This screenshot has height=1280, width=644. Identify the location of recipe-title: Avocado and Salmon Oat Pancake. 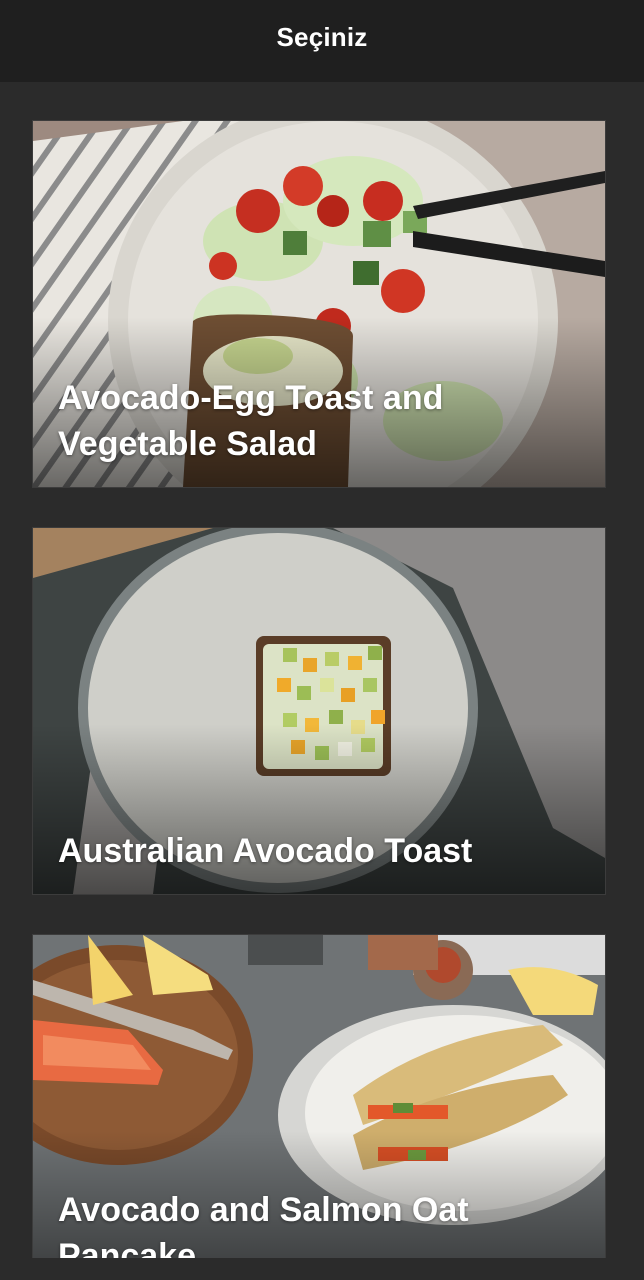
(263, 1224).